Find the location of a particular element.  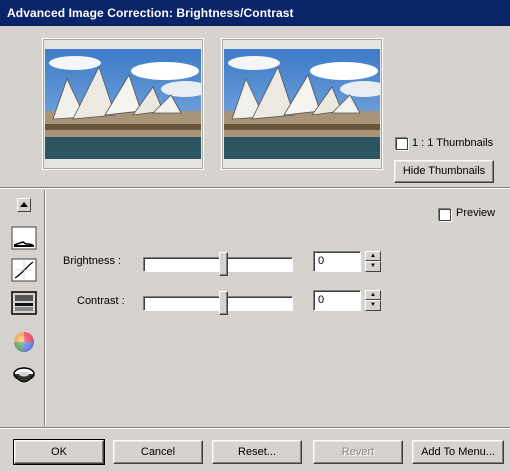

hide-thumbnails-label: Hide Thumbnails is located at coordinates (444, 171).